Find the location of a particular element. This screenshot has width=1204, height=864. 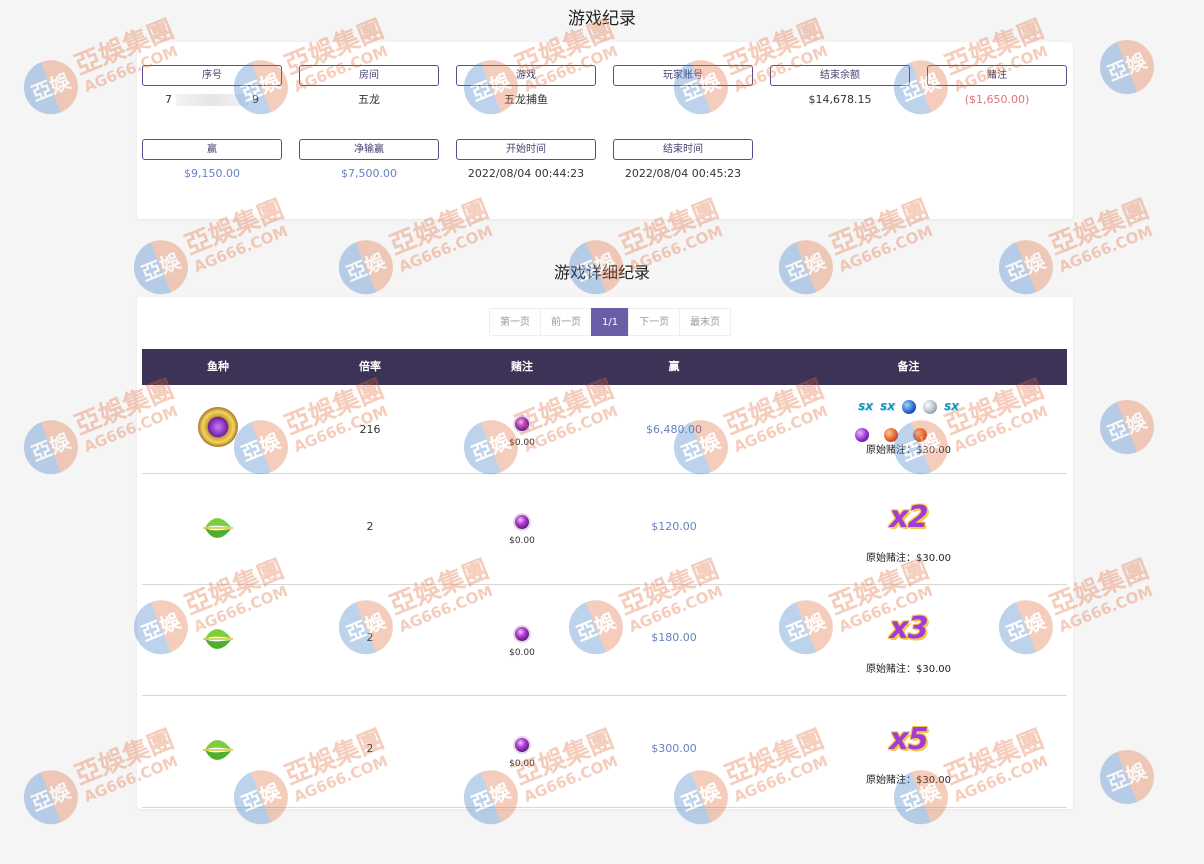

note-cell: x5 原始赌注：$30.00 is located at coordinates (908, 754).